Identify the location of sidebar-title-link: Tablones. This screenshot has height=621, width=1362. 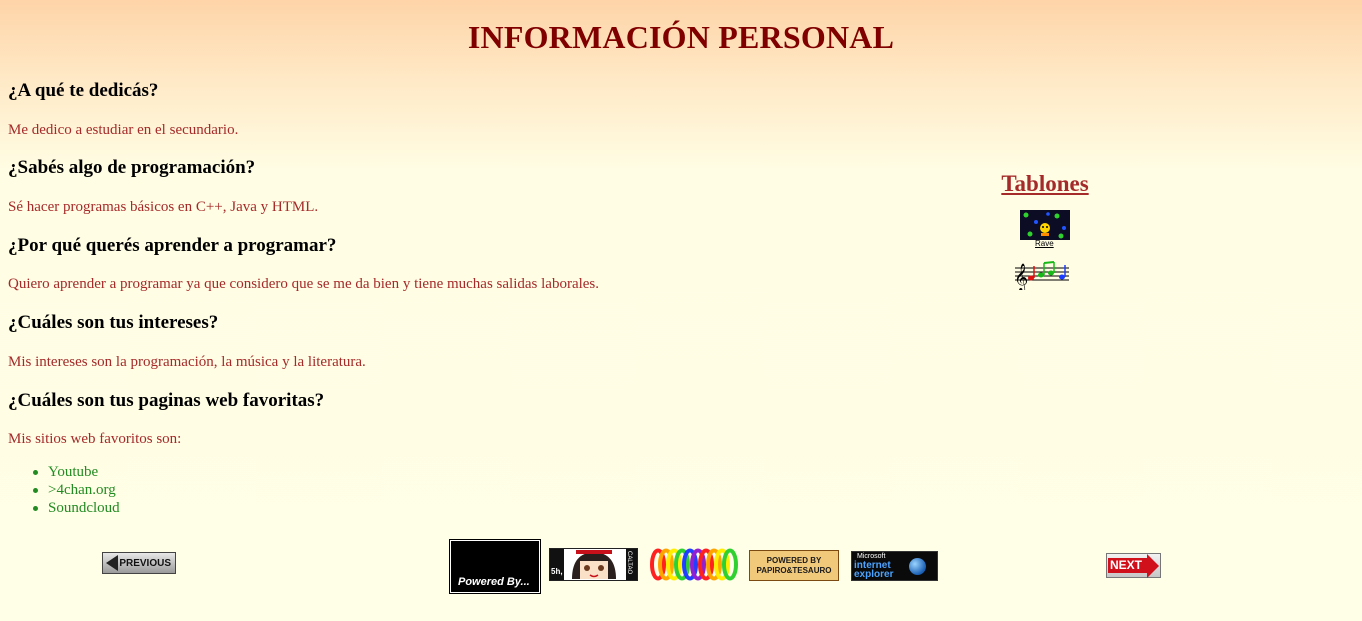
(1045, 184).